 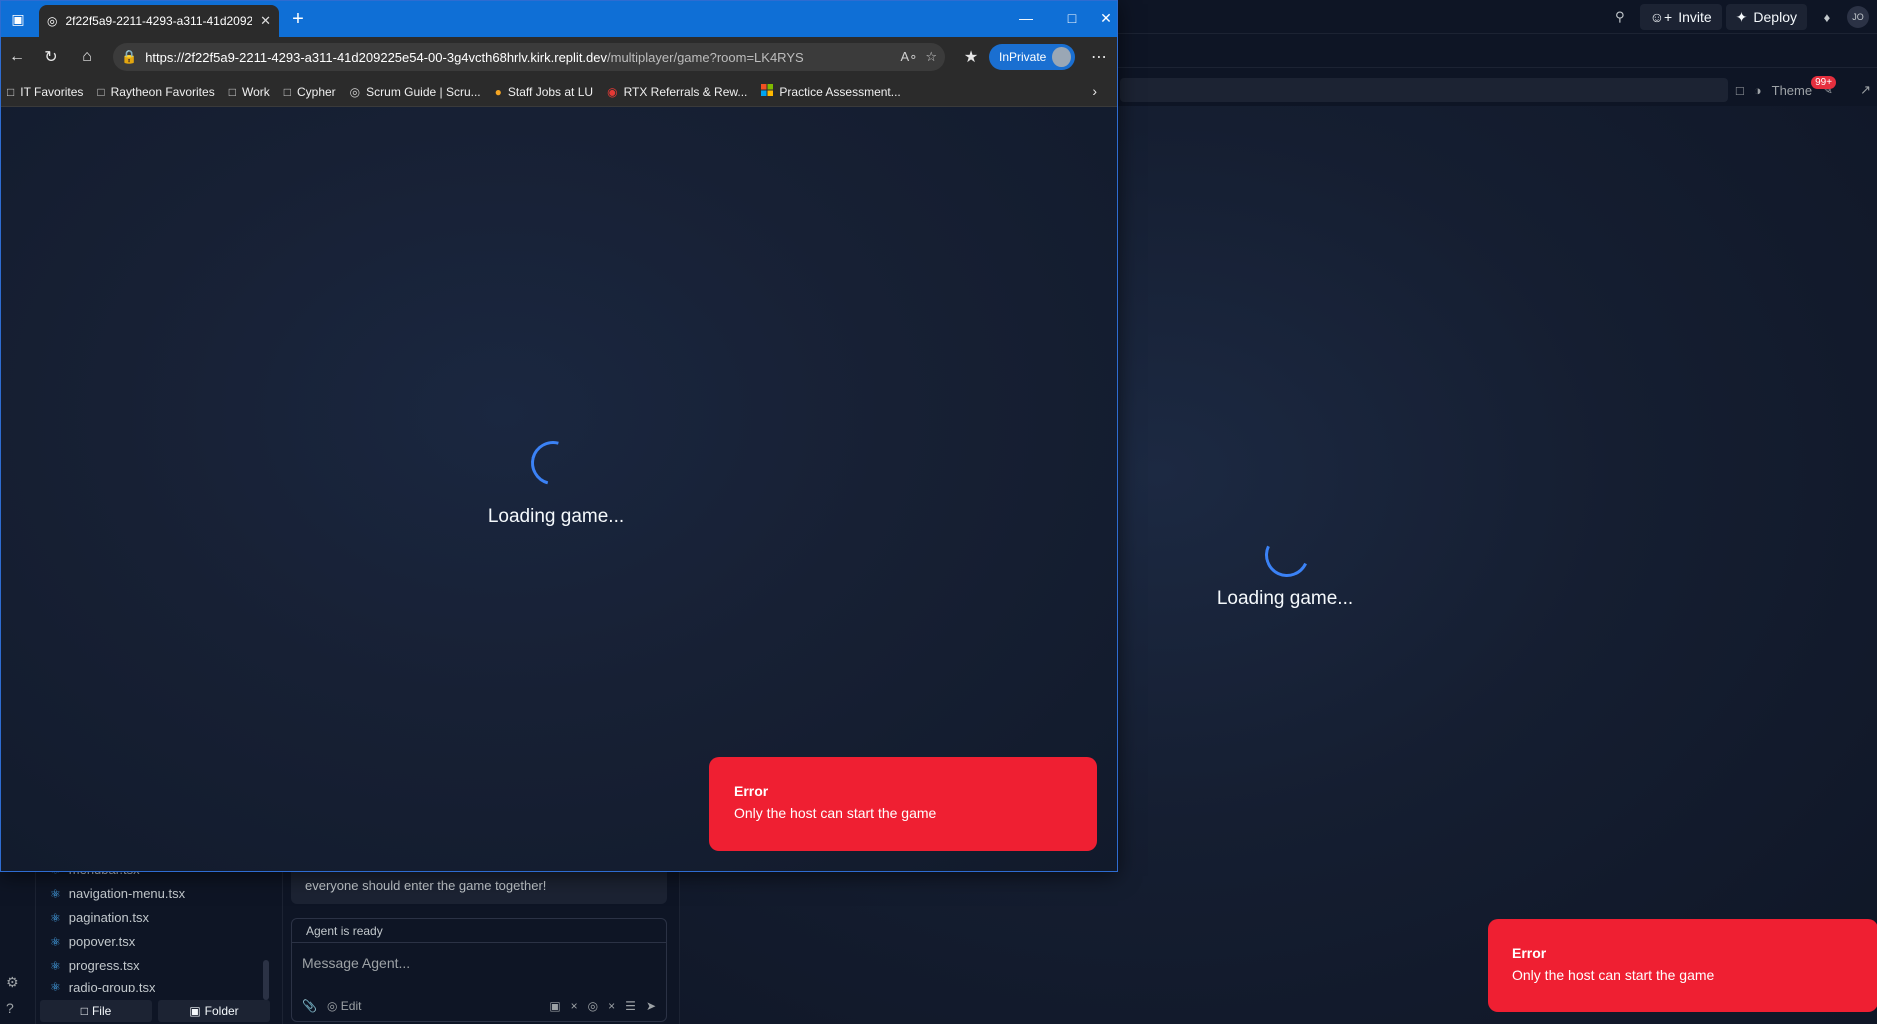 I want to click on left-rail: ⚙ ?, so click(x=18, y=946).